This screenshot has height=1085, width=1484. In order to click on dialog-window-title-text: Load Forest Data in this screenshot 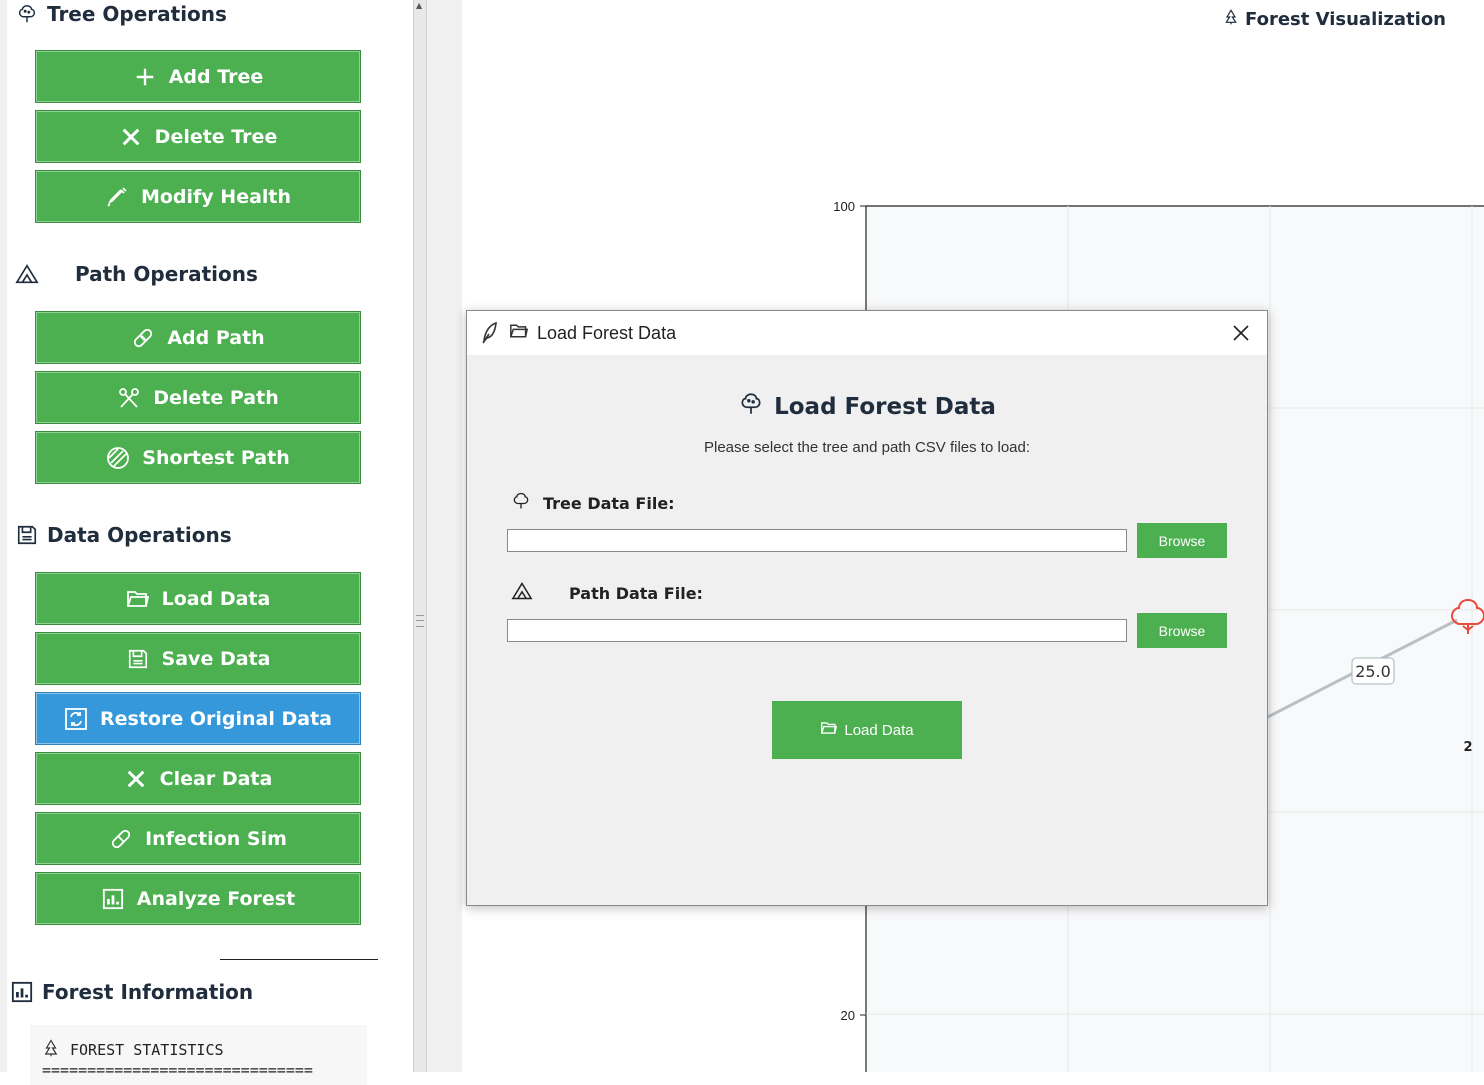, I will do `click(607, 333)`.